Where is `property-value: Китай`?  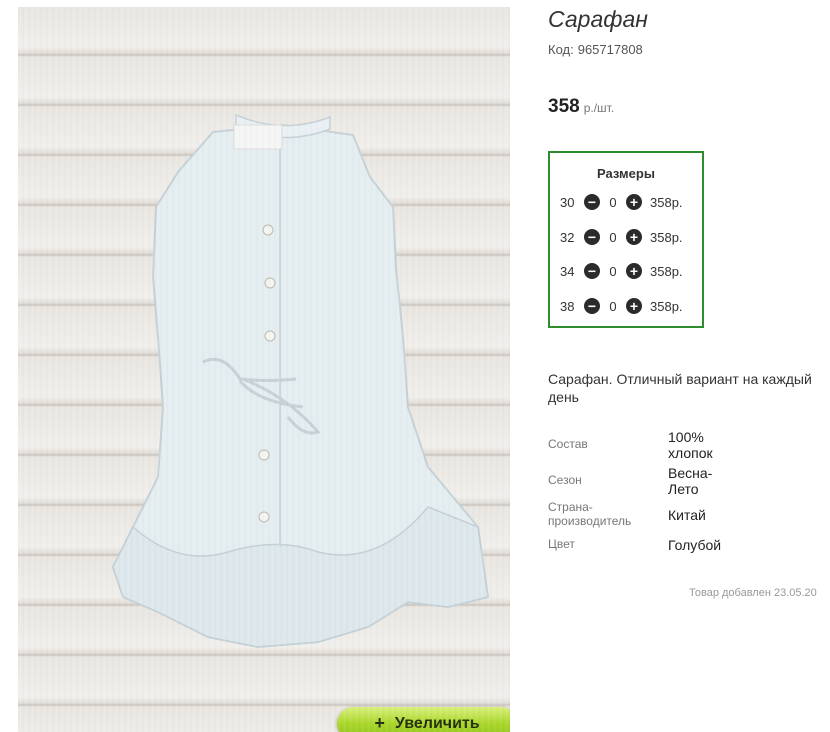 property-value: Китай is located at coordinates (687, 515).